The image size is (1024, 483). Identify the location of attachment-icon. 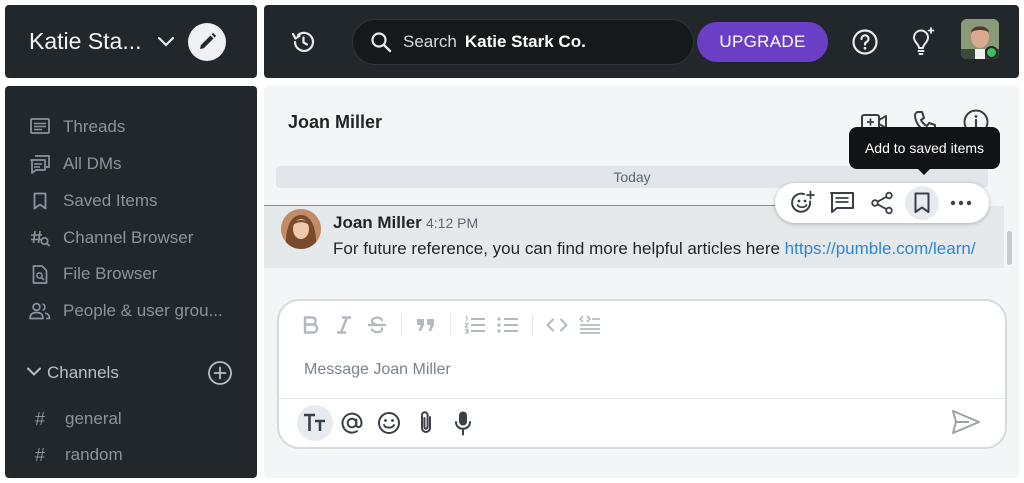
(426, 423).